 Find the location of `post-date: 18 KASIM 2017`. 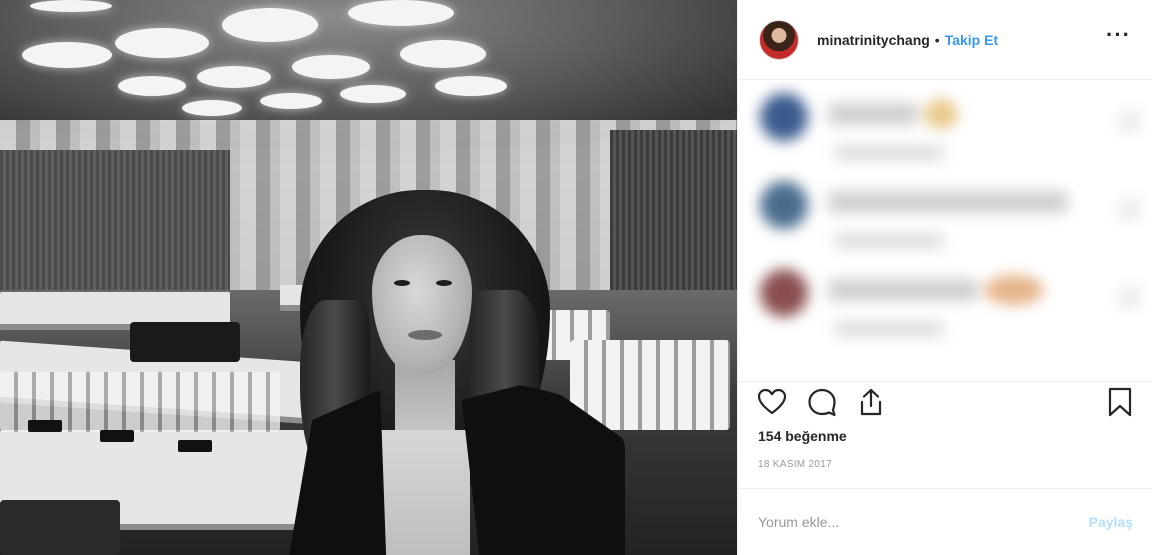

post-date: 18 KASIM 2017 is located at coordinates (795, 464).